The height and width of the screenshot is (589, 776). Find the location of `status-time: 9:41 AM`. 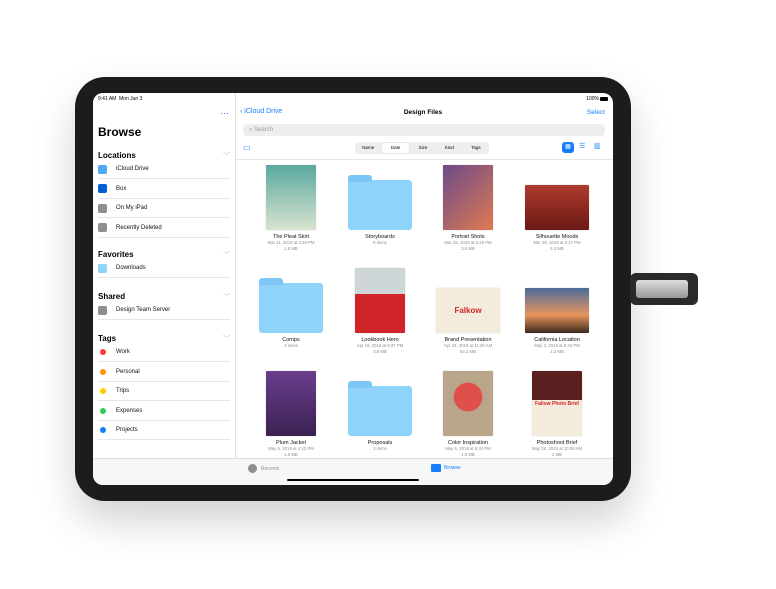

status-time: 9:41 AM is located at coordinates (107, 99).